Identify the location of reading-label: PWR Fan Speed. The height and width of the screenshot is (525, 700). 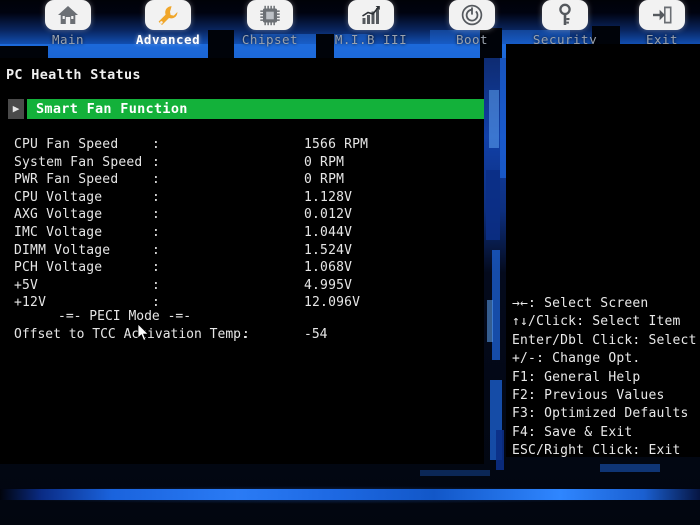
(66, 180).